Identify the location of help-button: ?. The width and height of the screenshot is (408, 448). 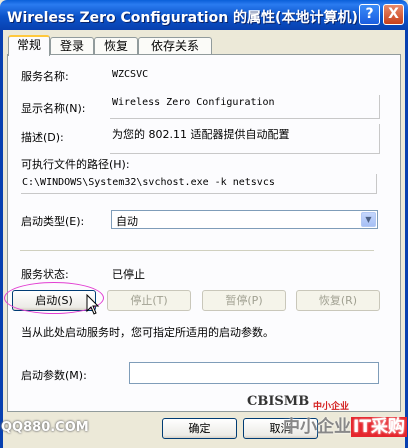
(369, 14).